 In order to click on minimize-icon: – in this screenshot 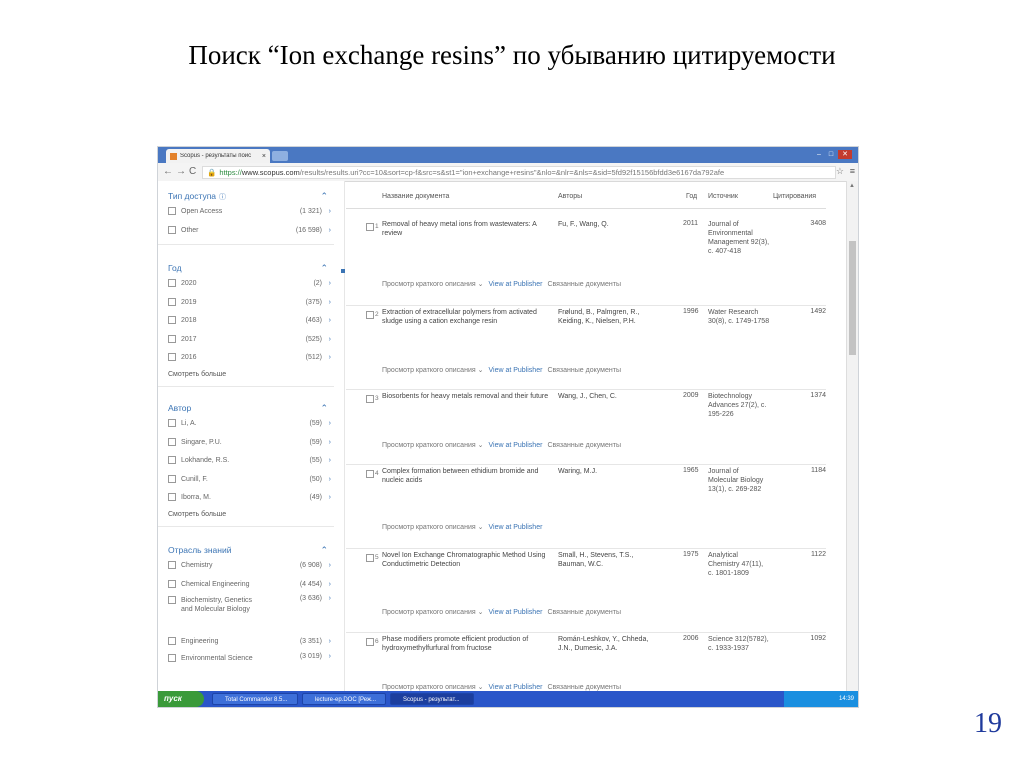, I will do `click(819, 154)`.